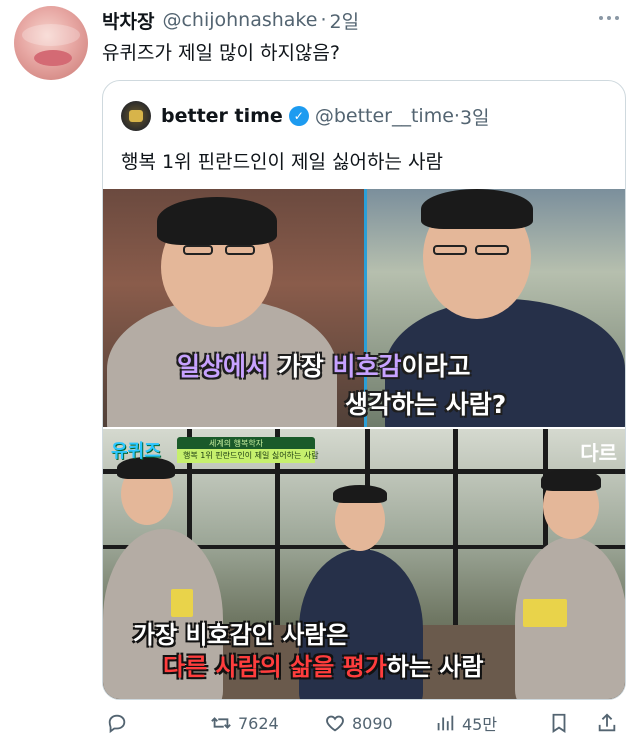 The width and height of the screenshot is (640, 743). I want to click on segment-badge-top: 세계의 행복학자, so click(236, 443).